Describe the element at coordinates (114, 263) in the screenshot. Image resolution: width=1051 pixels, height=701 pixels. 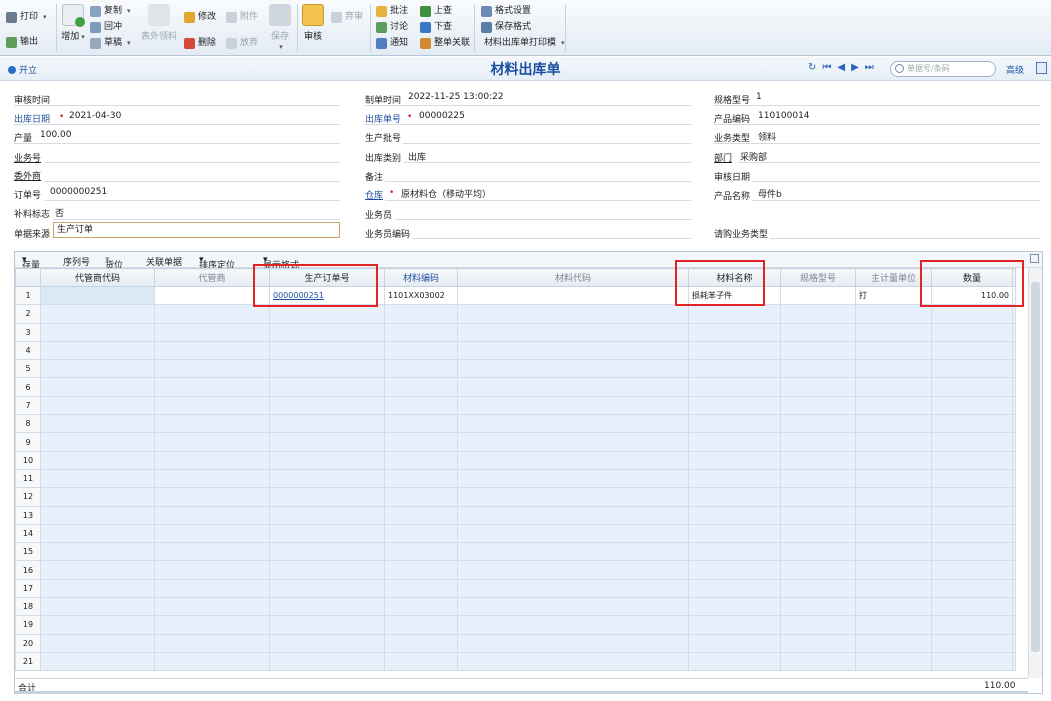
I see `location-button: 货位 ▾` at that location.